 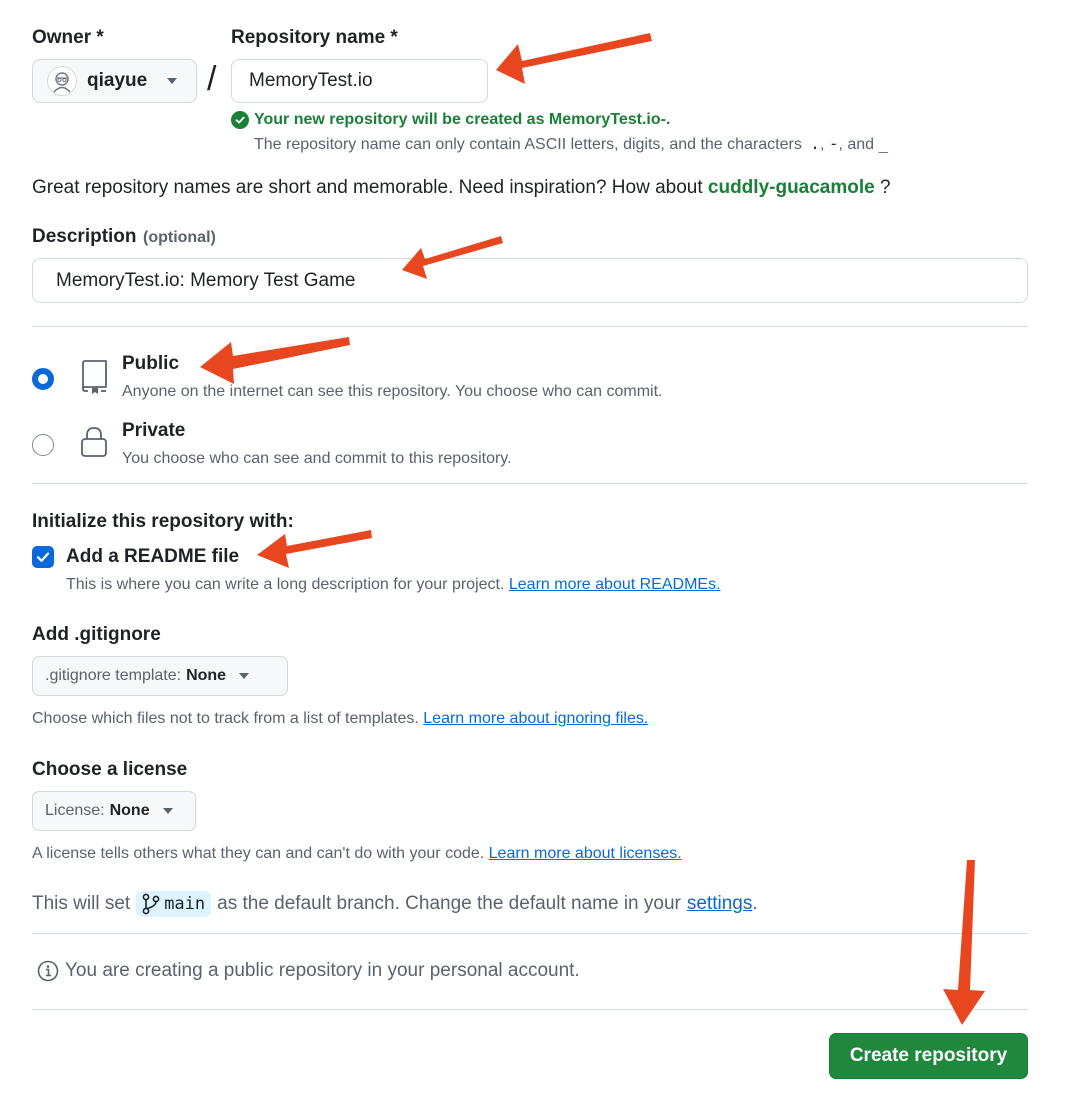 What do you see at coordinates (240, 120) in the screenshot?
I see `check-circle-icon` at bounding box center [240, 120].